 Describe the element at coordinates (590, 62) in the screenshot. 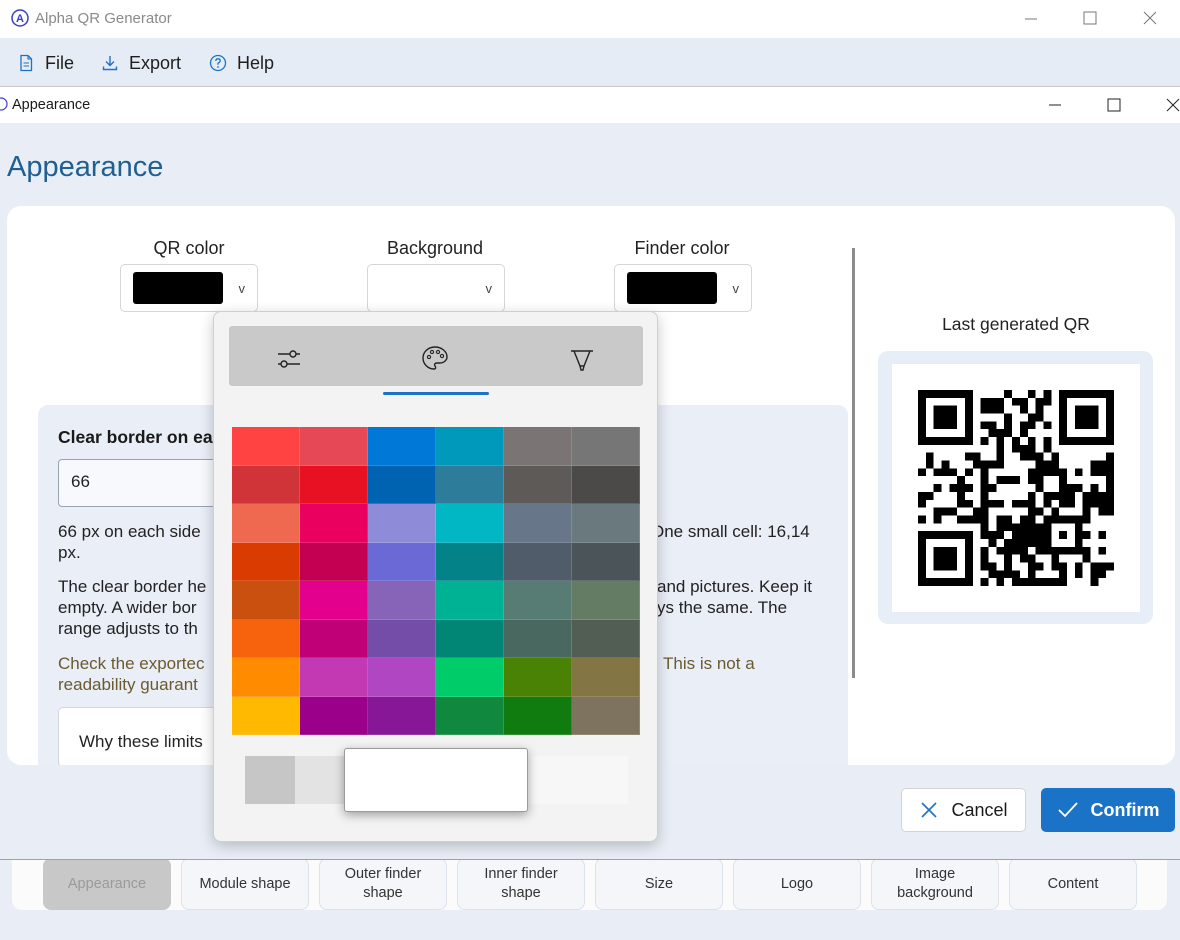

I see `menu-bar: File Export Help` at that location.